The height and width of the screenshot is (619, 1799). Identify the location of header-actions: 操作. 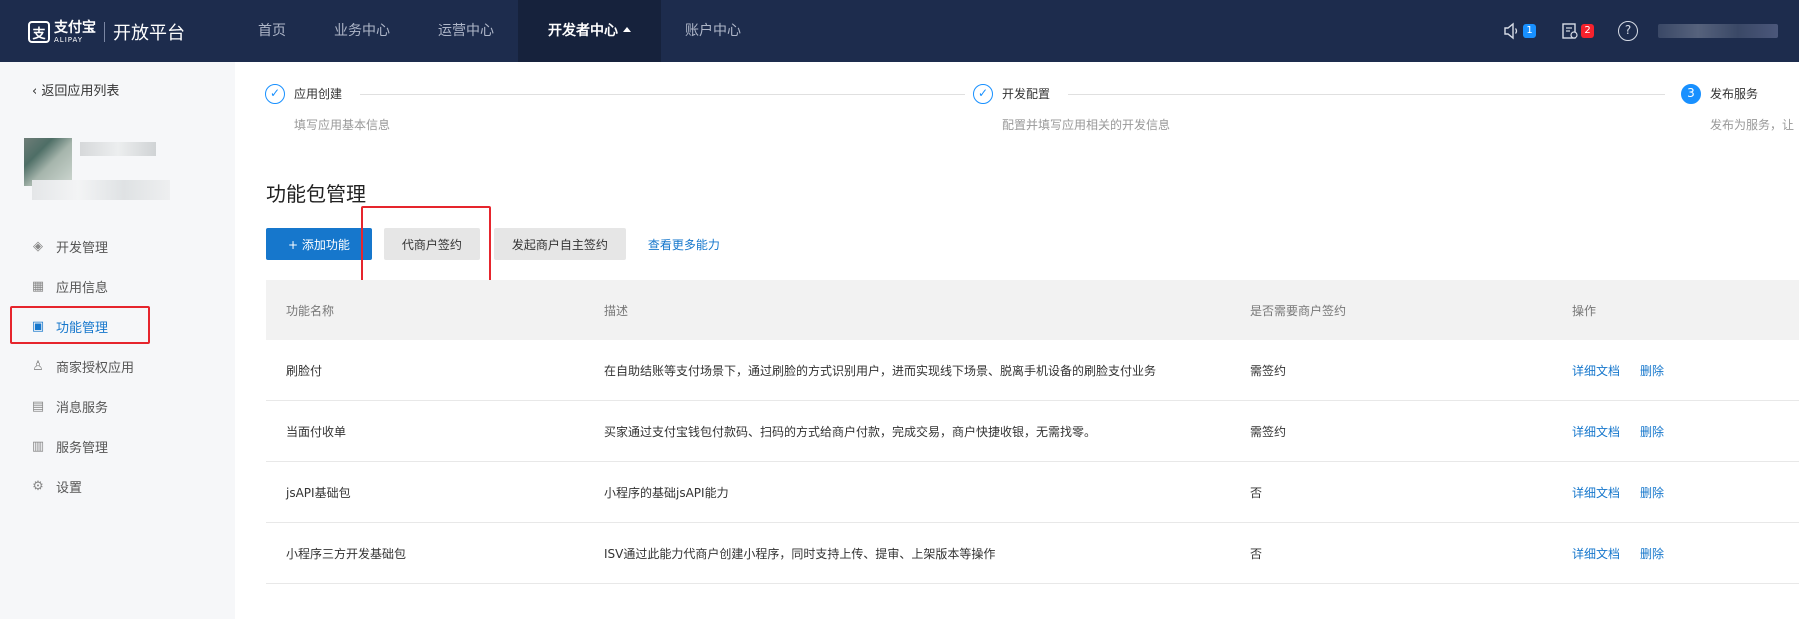
(1584, 310).